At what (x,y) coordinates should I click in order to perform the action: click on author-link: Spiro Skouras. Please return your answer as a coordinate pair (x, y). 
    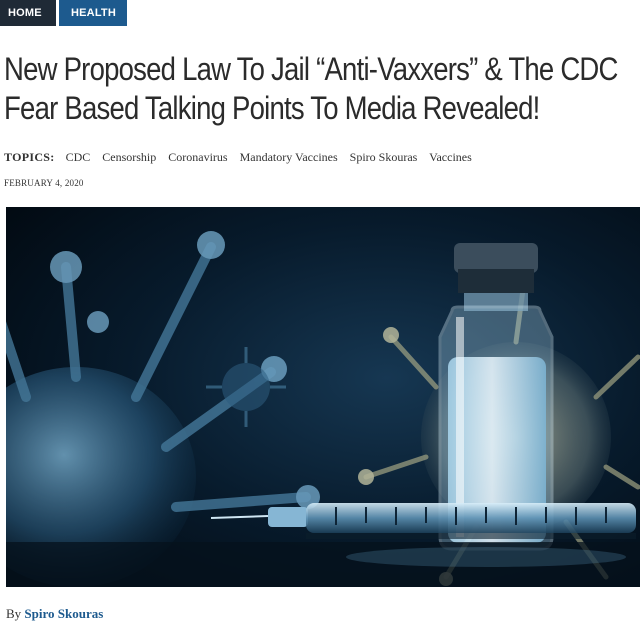
    Looking at the image, I should click on (63, 613).